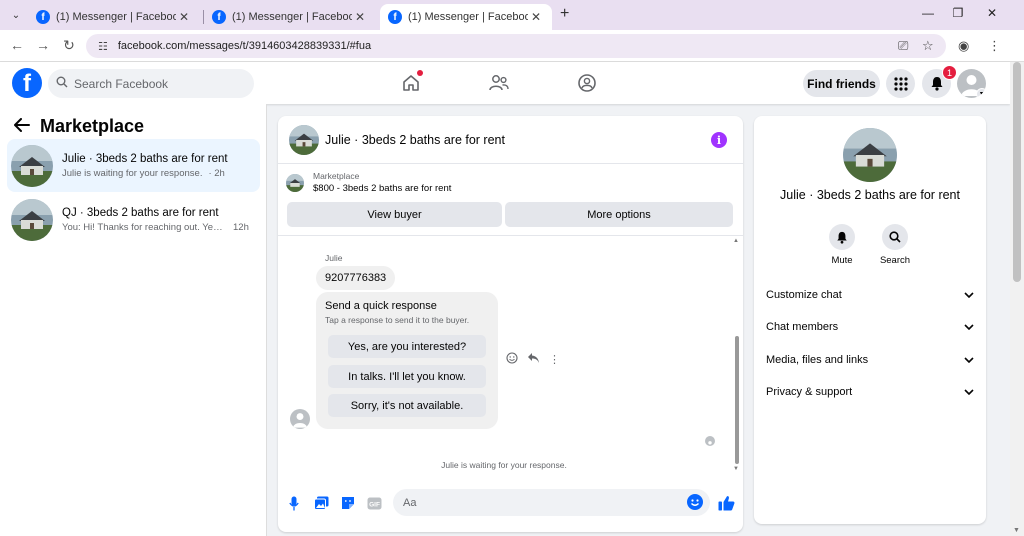 The image size is (1024, 536). Describe the element at coordinates (43, 45) in the screenshot. I see `forward-arrow-icon: →` at that location.